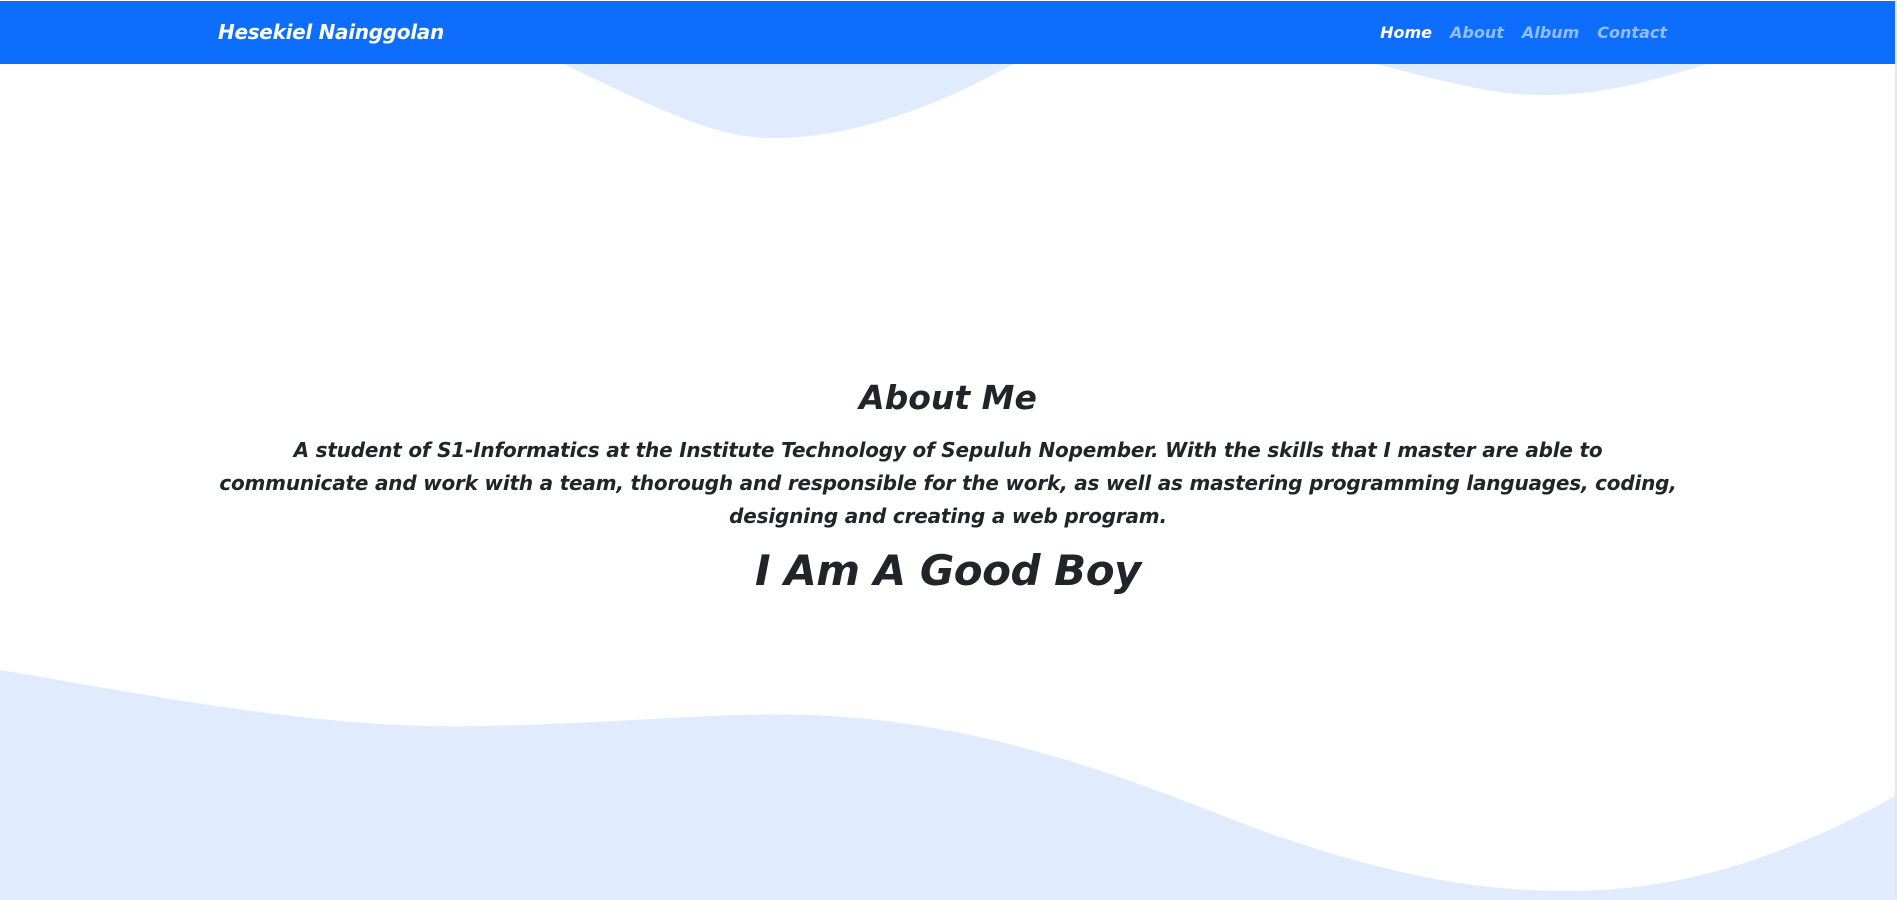  What do you see at coordinates (948, 397) in the screenshot?
I see `about-heading: About Me` at bounding box center [948, 397].